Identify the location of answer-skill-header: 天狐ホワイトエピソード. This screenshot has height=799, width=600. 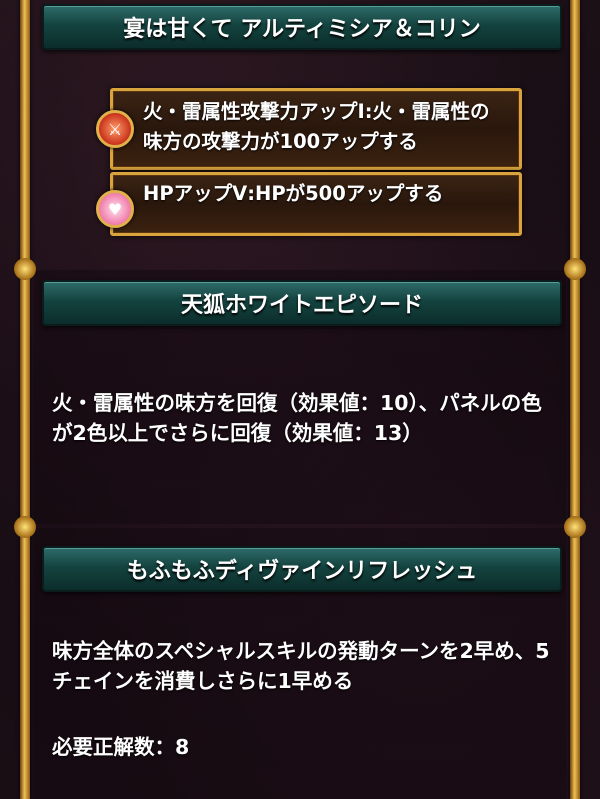
(302, 303).